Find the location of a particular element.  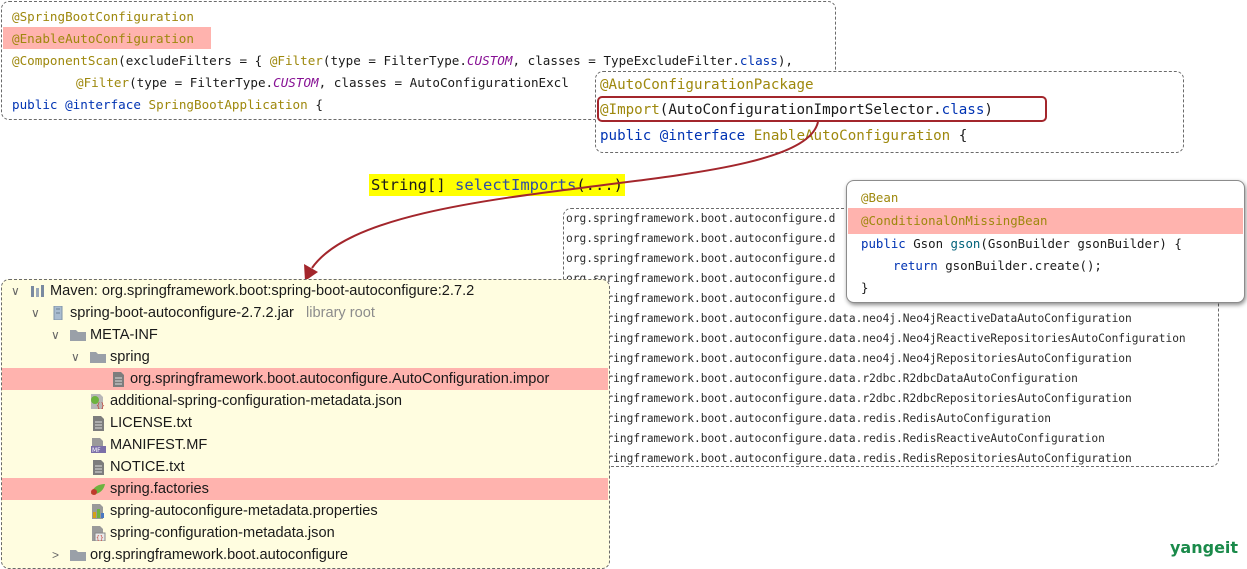

spring-json-icon: {} is located at coordinates (98, 401).